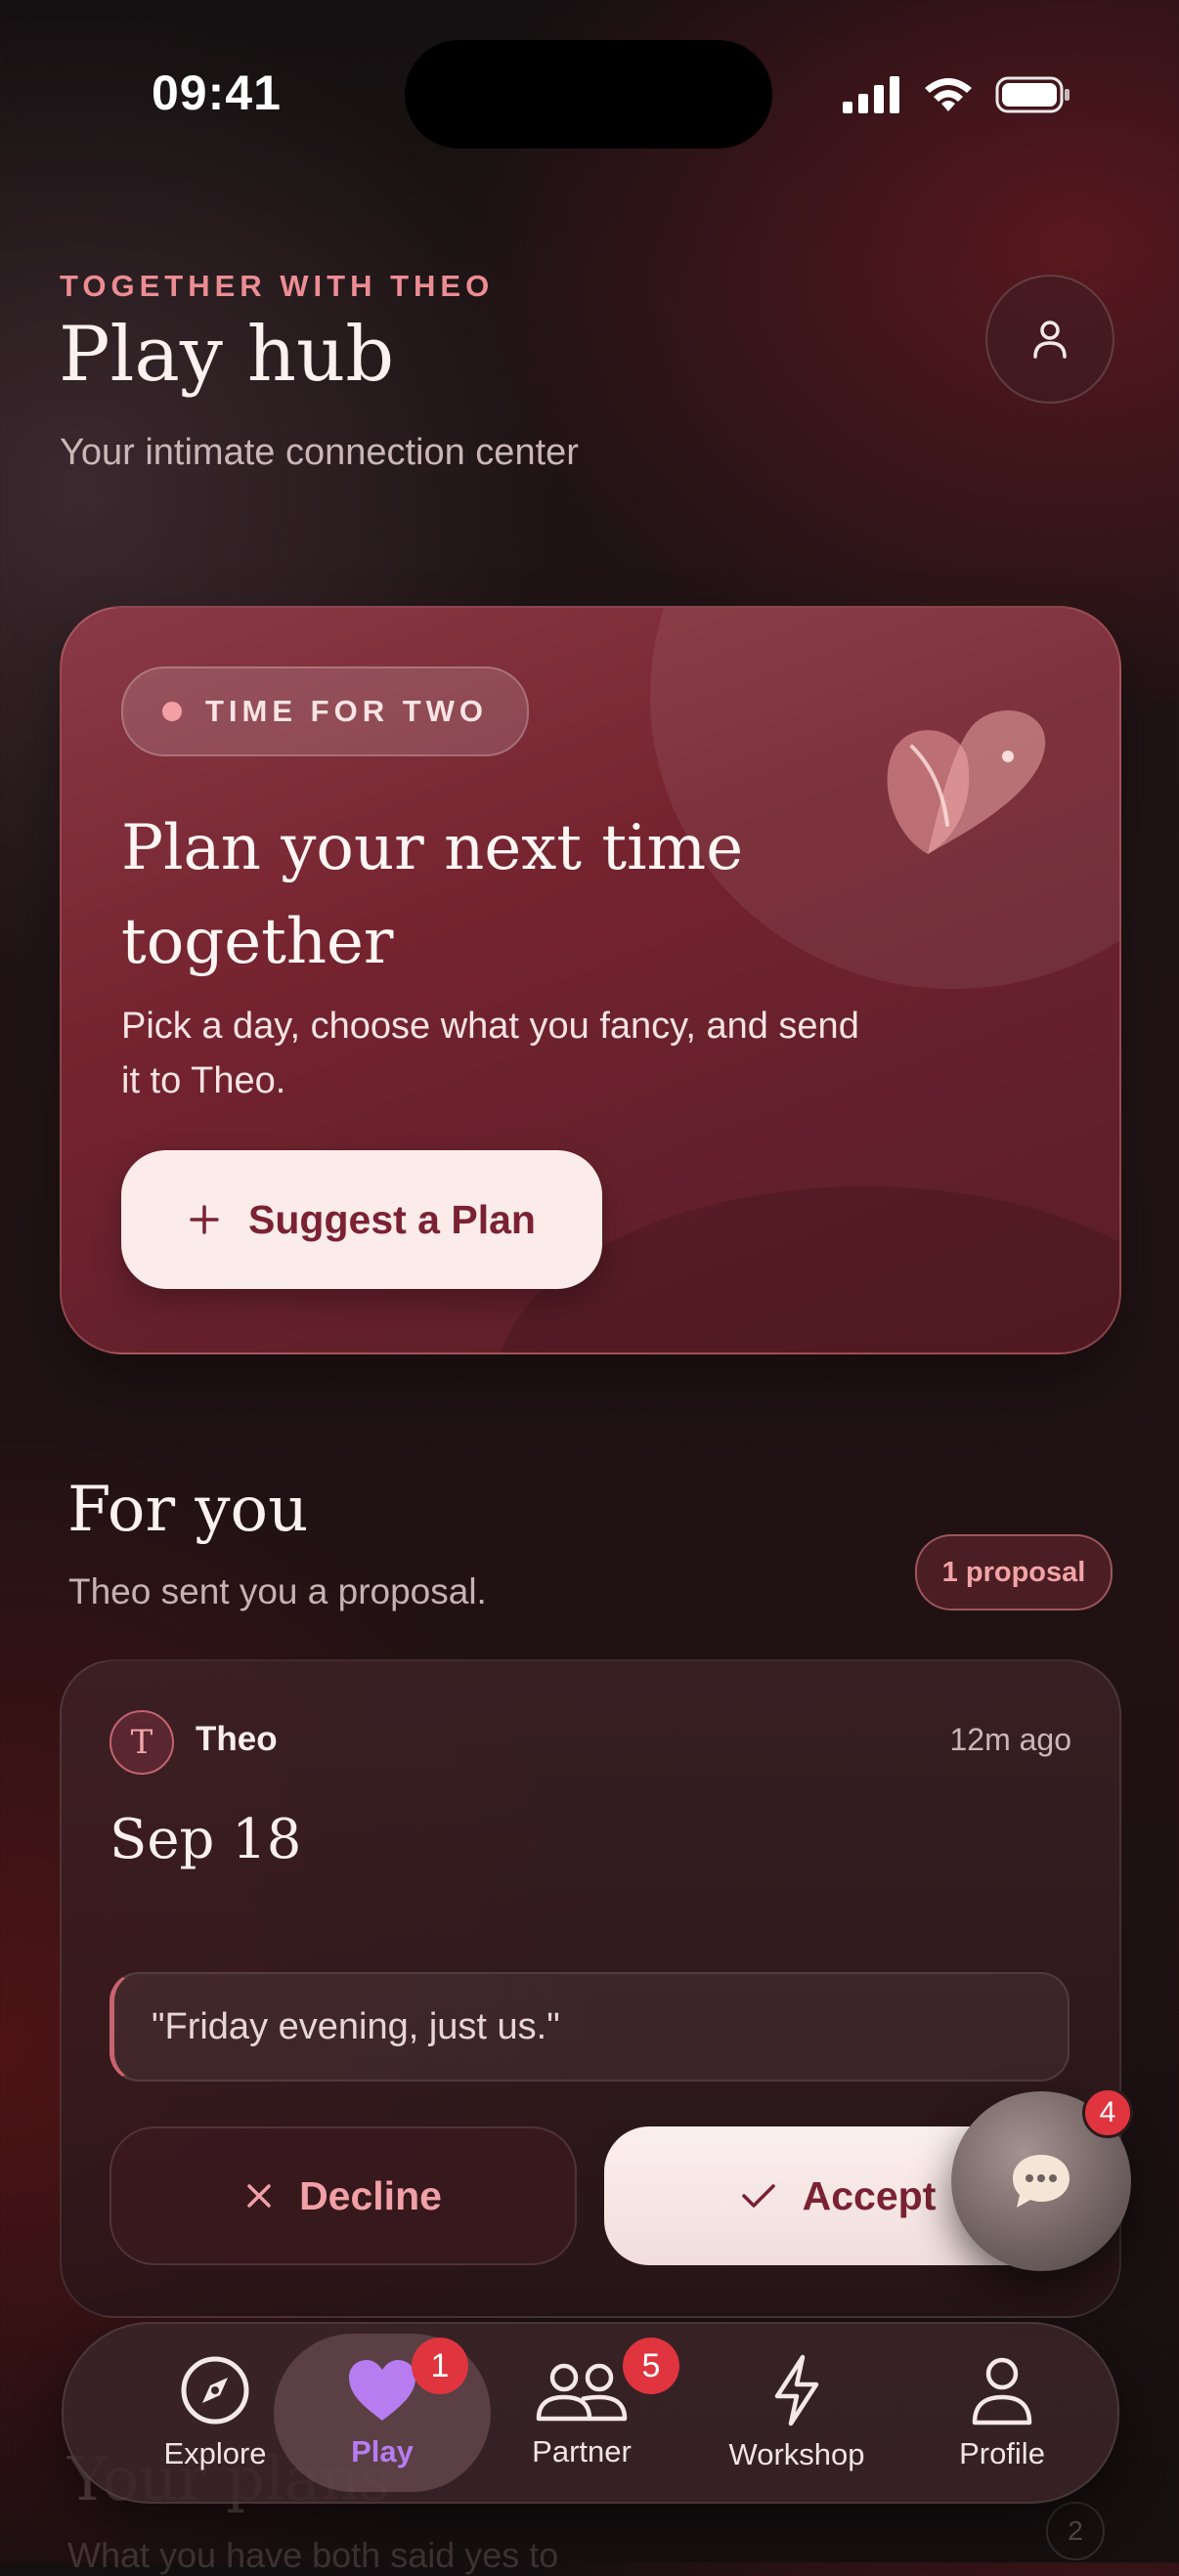 Image resolution: width=1179 pixels, height=2576 pixels. What do you see at coordinates (141, 1743) in the screenshot?
I see `avatar: T` at bounding box center [141, 1743].